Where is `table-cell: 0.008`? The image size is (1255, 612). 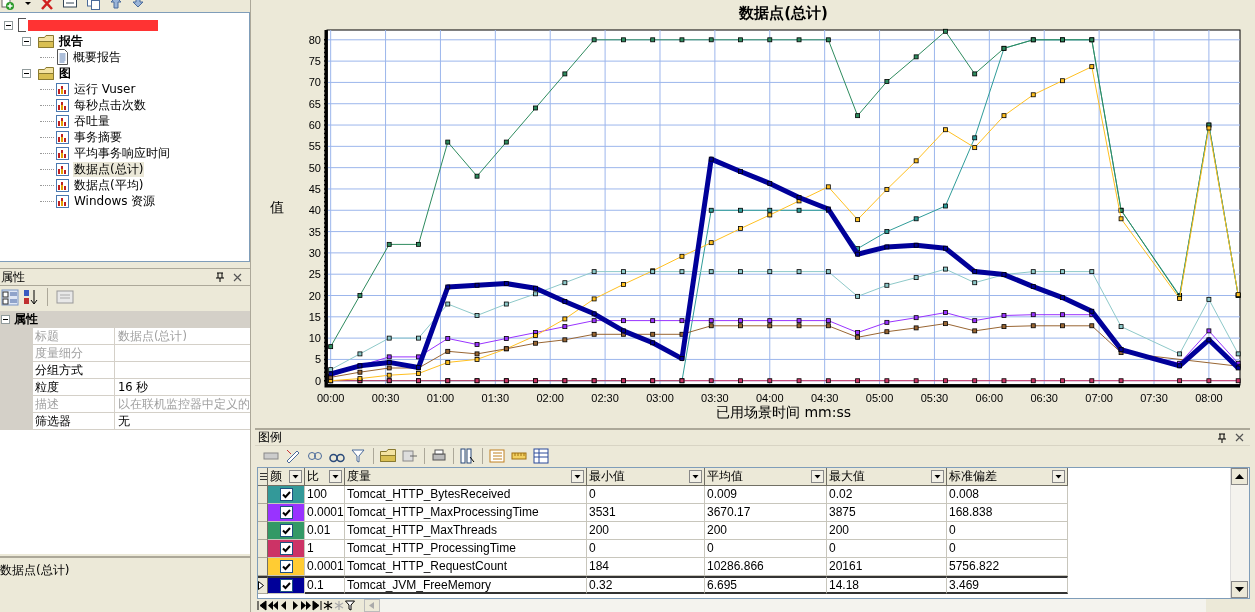 table-cell: 0.008 is located at coordinates (1007, 495).